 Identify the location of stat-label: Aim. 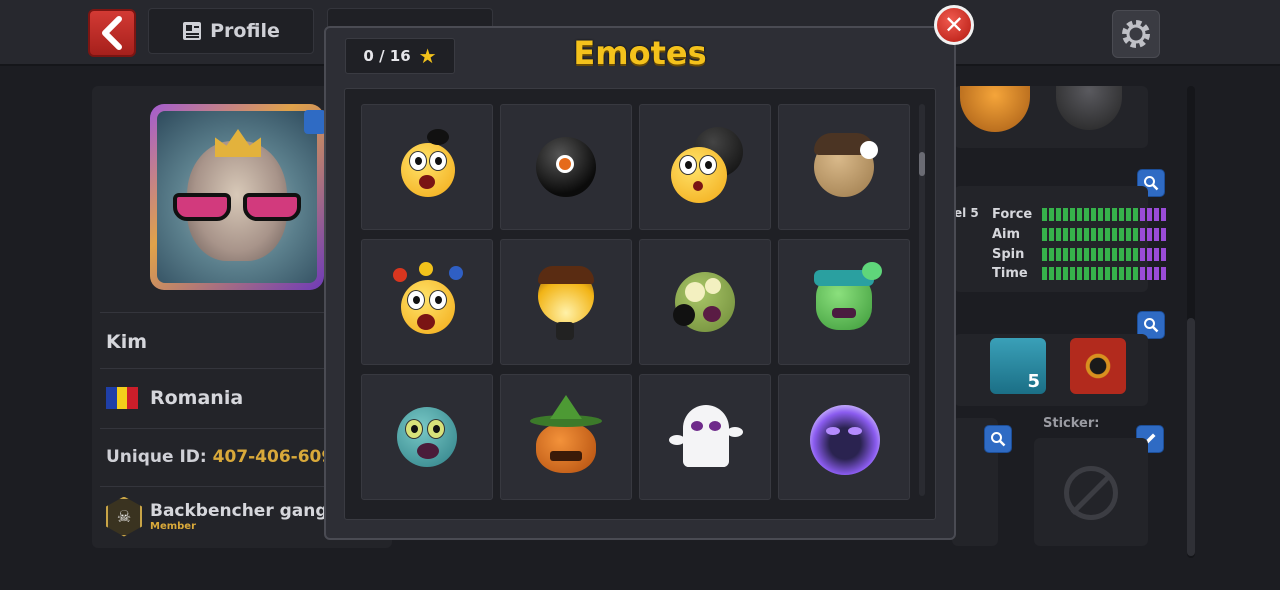
(1006, 234).